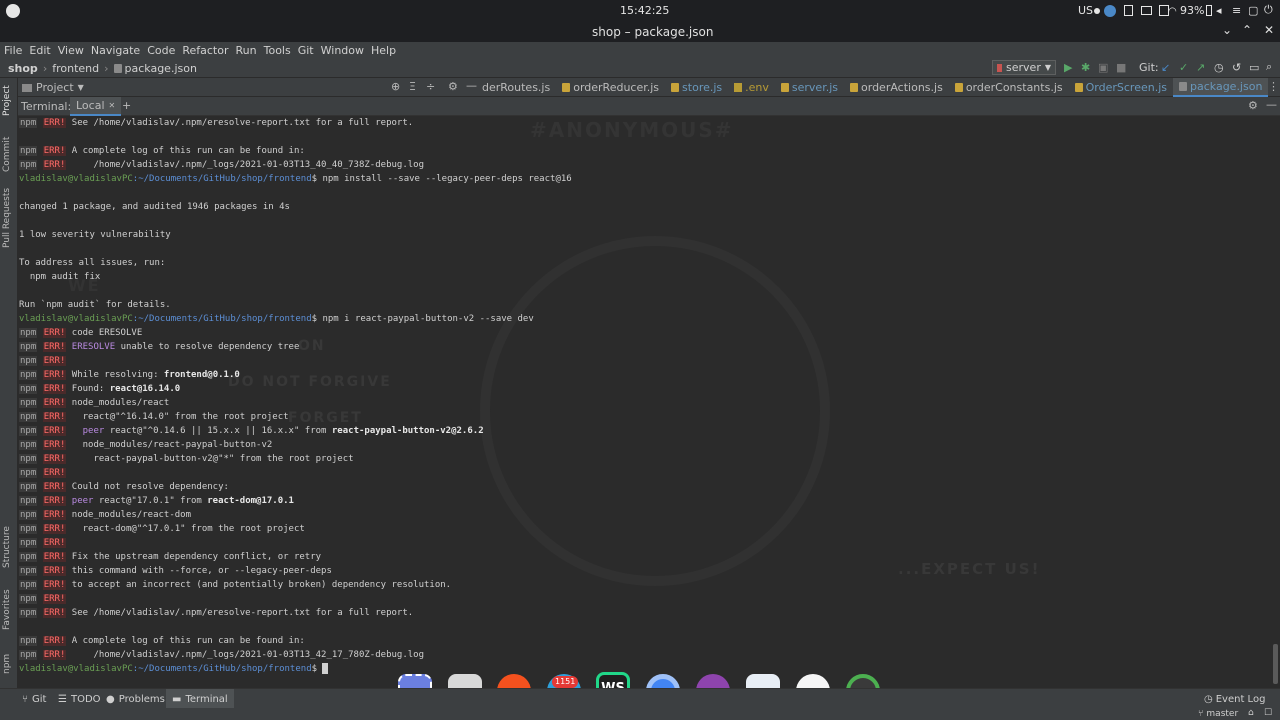 The height and width of the screenshot is (720, 1280). I want to click on breadcrumb-shop: shop, so click(23, 68).